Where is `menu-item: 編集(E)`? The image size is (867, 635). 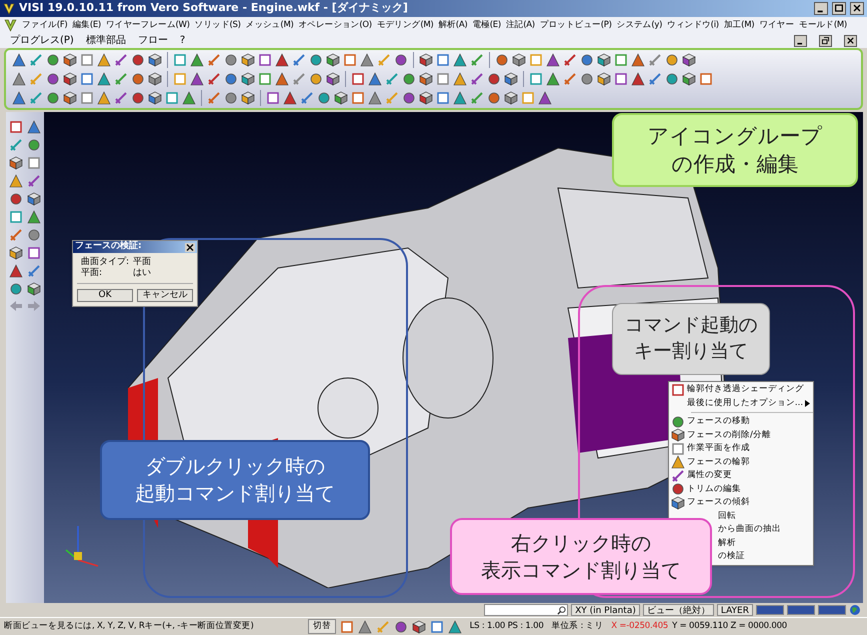 menu-item: 編集(E) is located at coordinates (86, 25).